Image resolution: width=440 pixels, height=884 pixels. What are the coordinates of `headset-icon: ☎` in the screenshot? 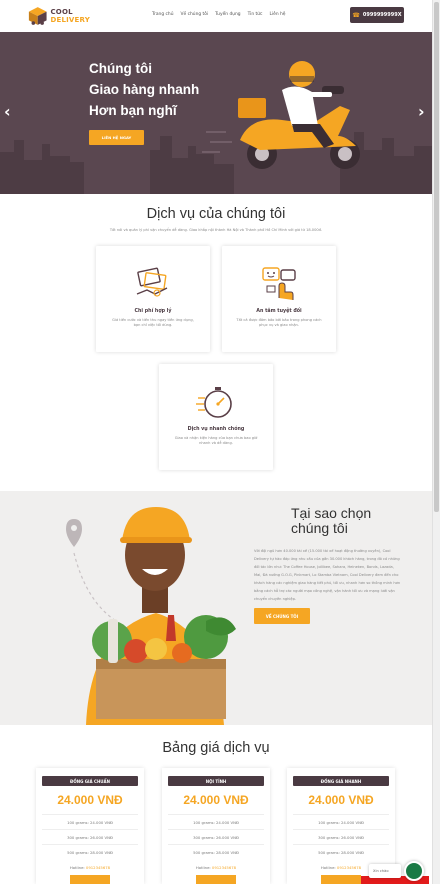 It's located at (356, 15).